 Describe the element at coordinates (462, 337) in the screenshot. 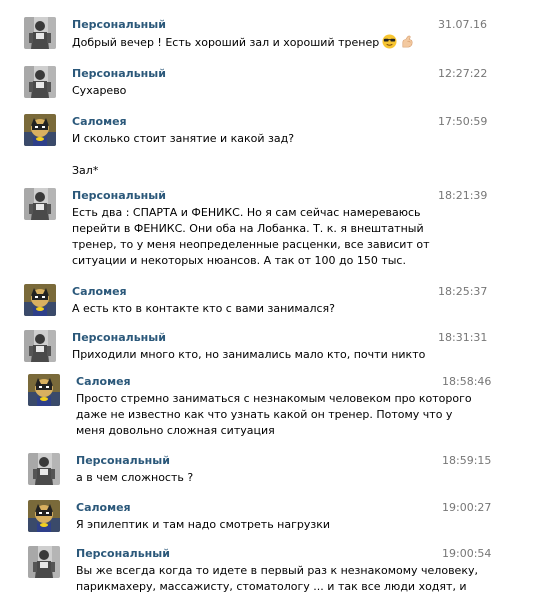

I see `message-time: 18:31:31` at that location.